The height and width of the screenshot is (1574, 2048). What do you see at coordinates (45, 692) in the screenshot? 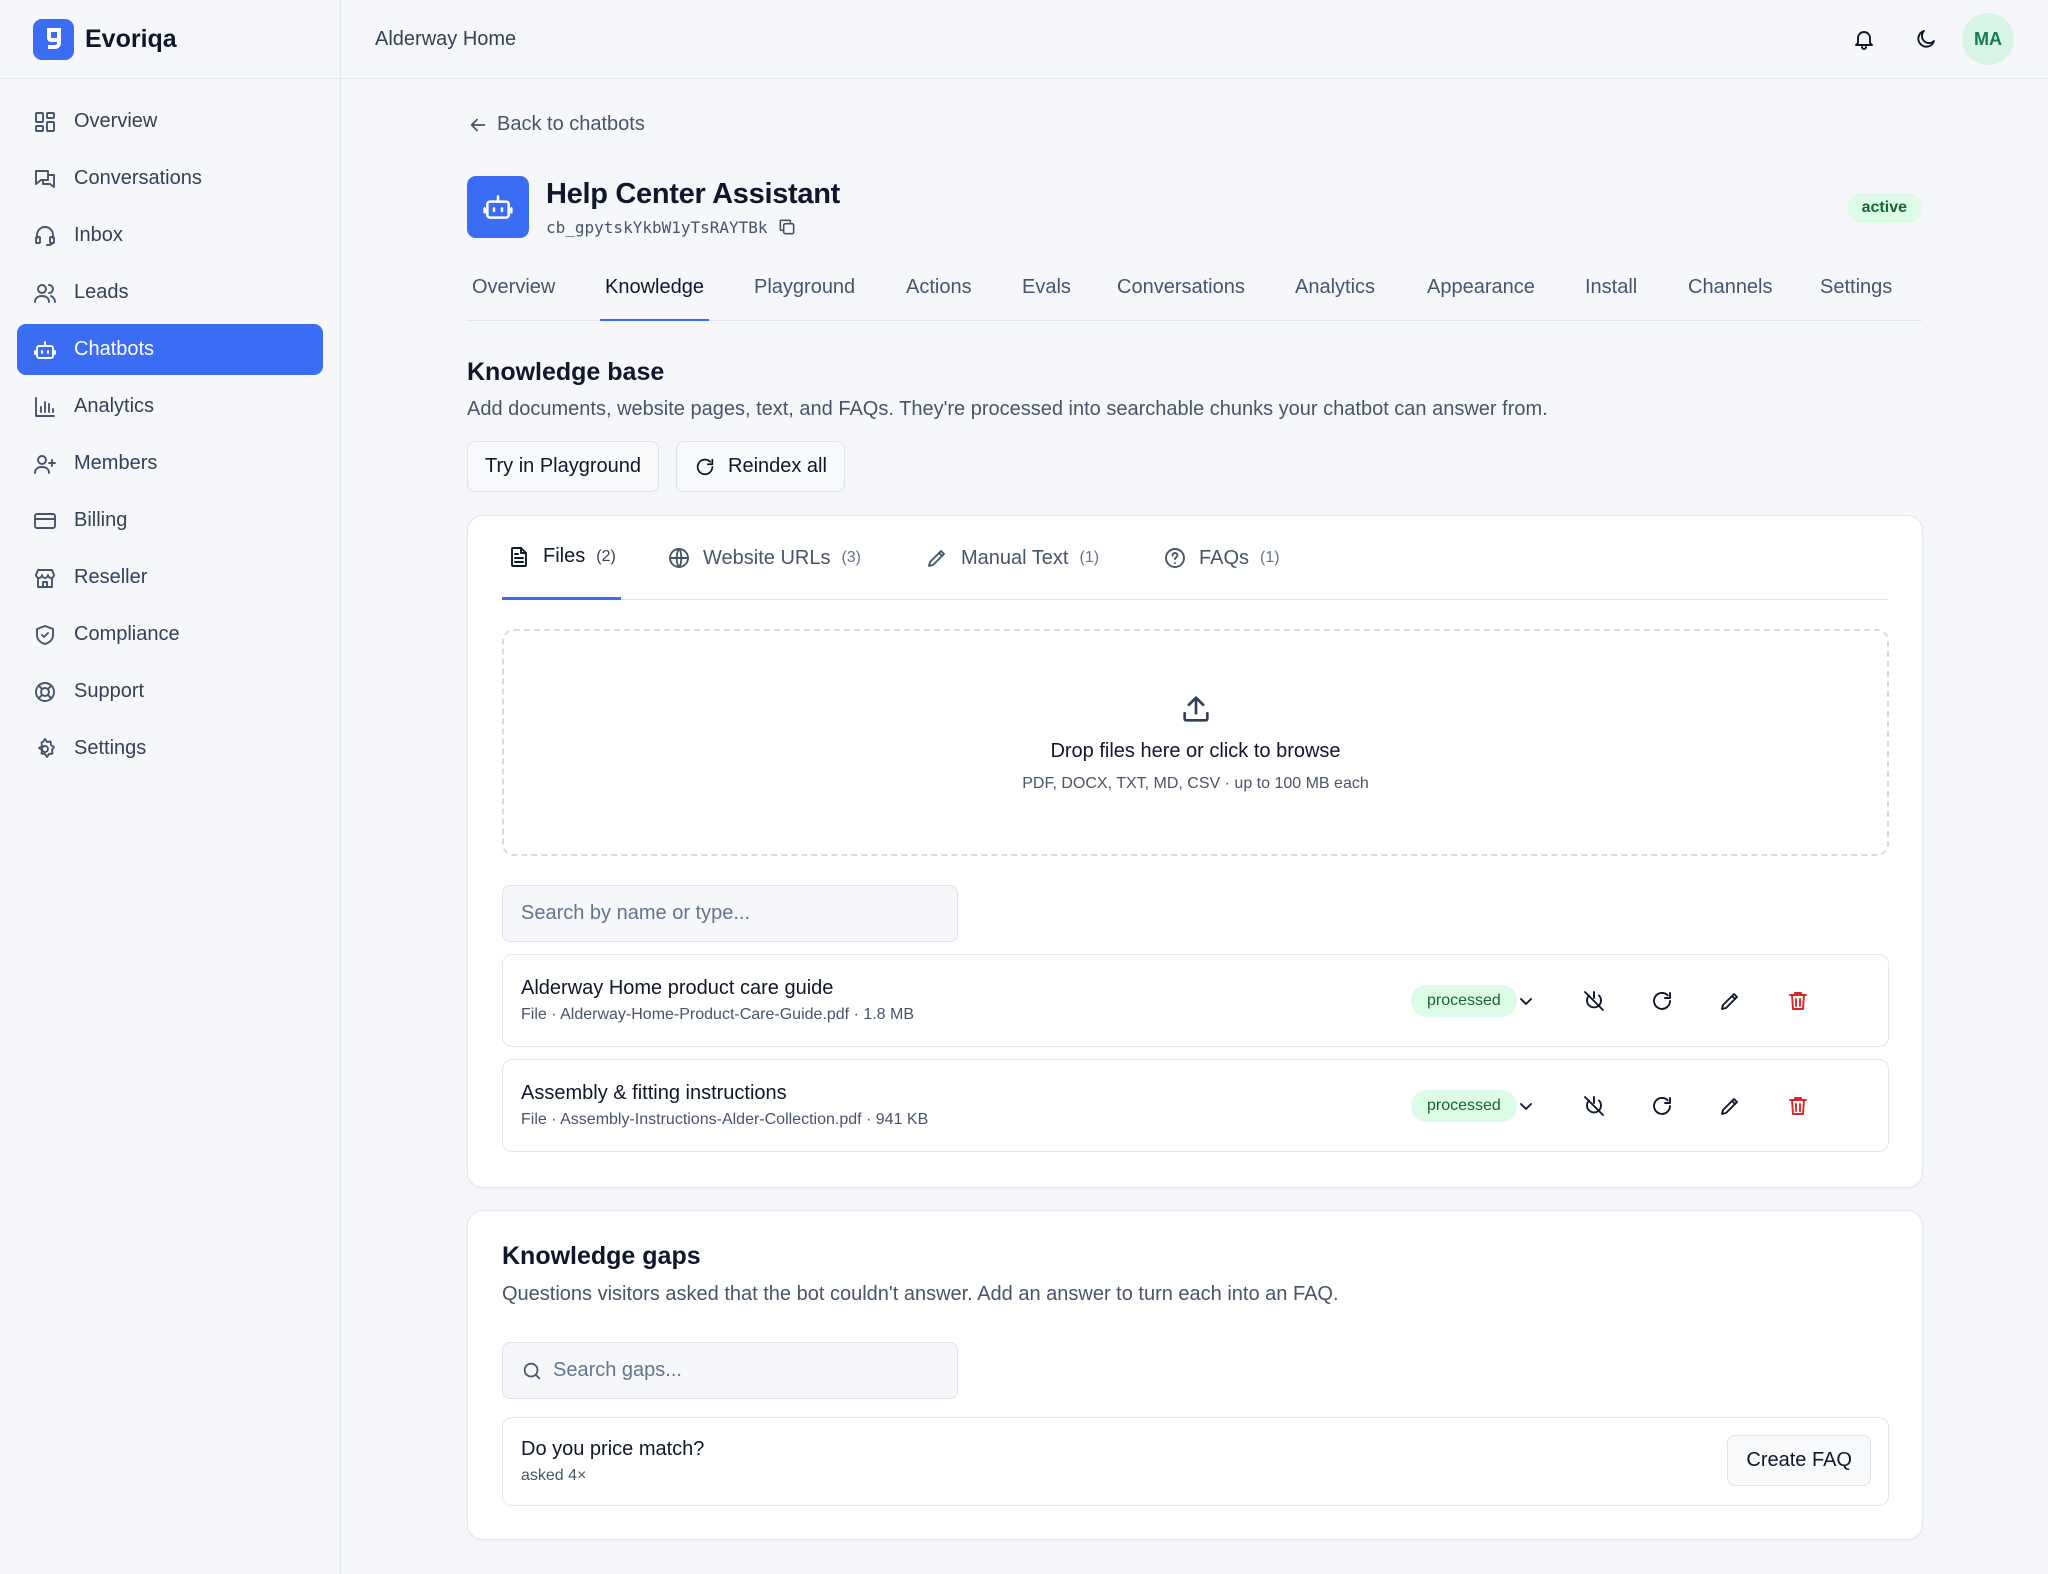
I see `life-buoy-icon` at bounding box center [45, 692].